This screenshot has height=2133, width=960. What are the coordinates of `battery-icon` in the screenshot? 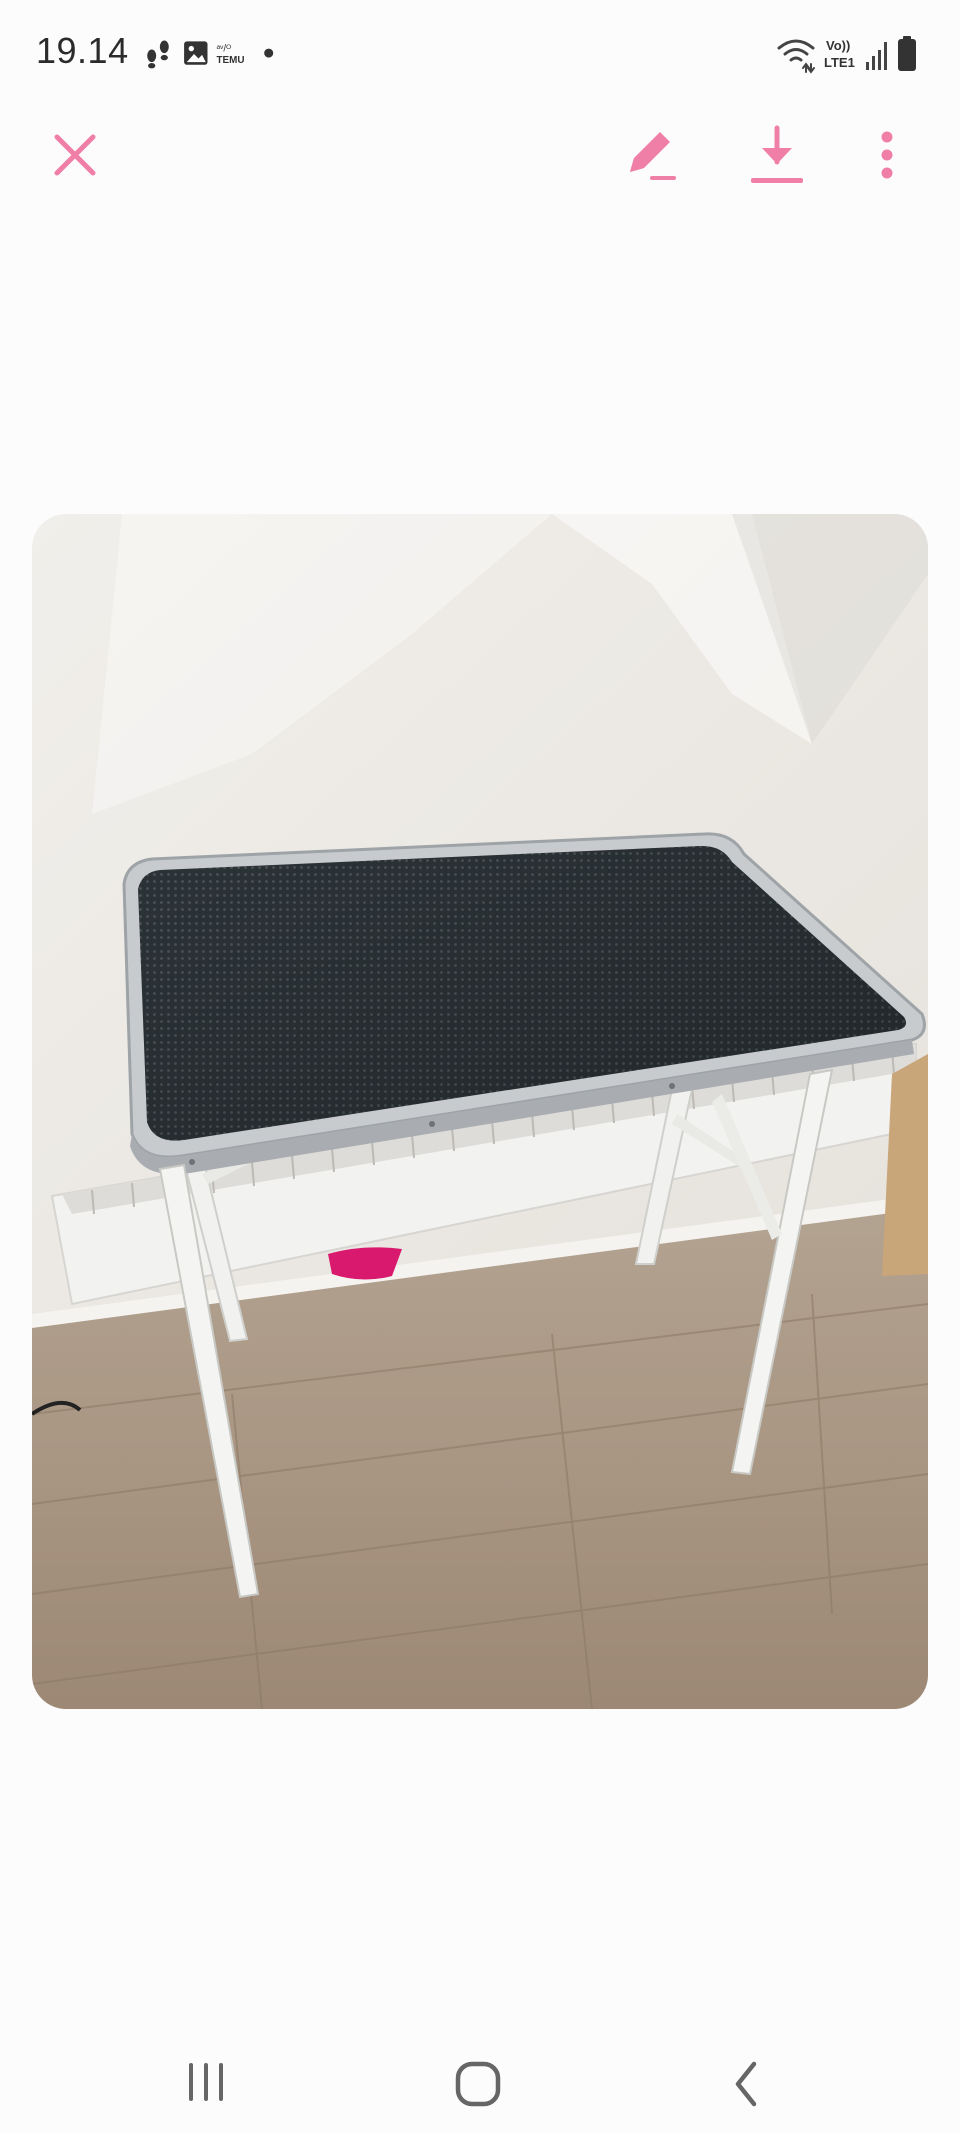 It's located at (907, 53).